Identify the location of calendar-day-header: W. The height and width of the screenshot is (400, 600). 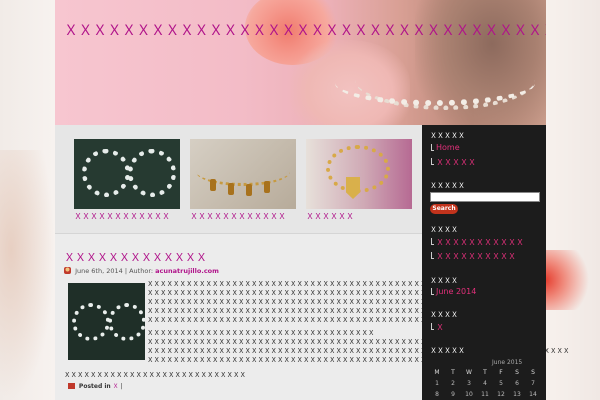
(469, 372).